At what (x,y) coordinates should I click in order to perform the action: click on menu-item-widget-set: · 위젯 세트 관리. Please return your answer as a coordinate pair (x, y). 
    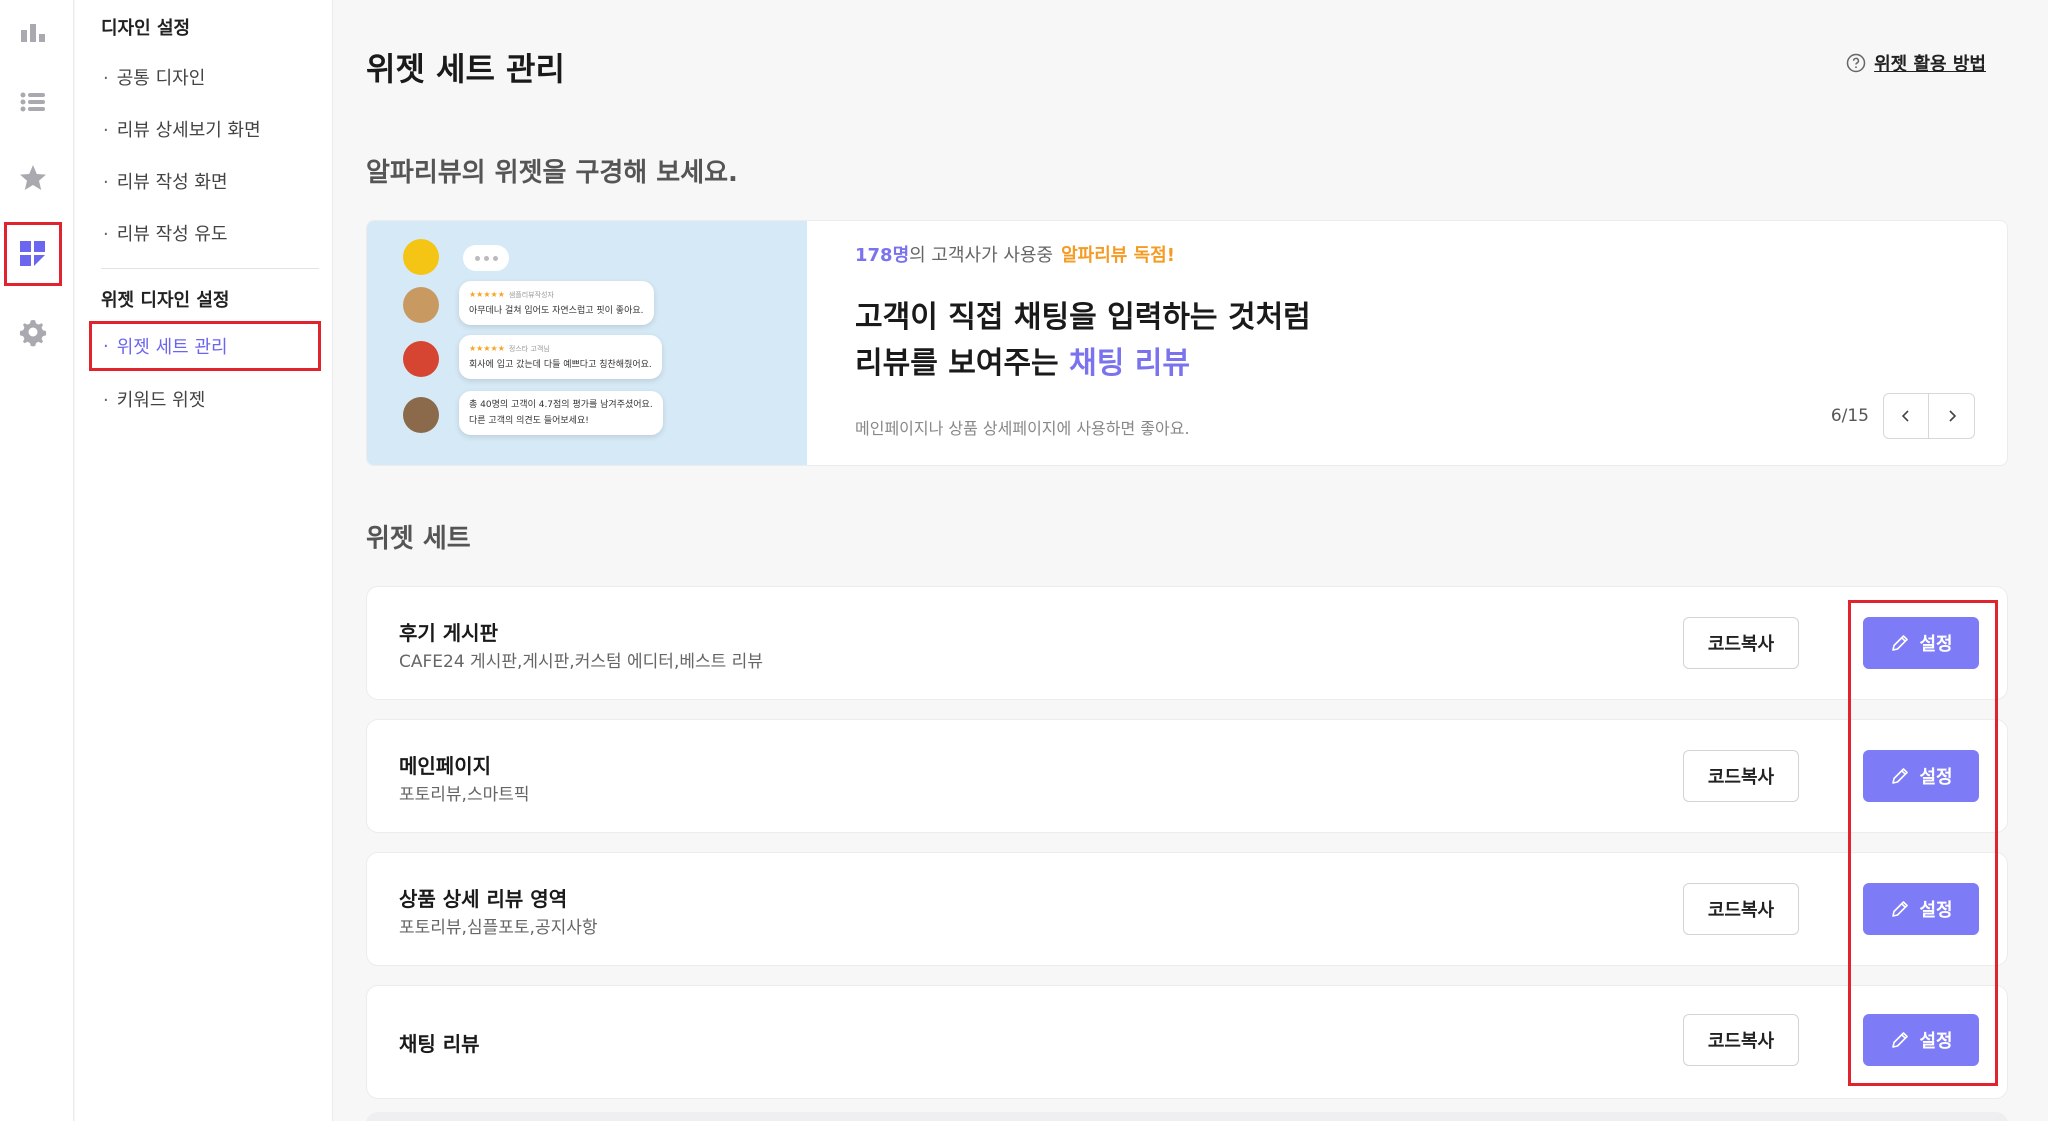
    Looking at the image, I should click on (205, 346).